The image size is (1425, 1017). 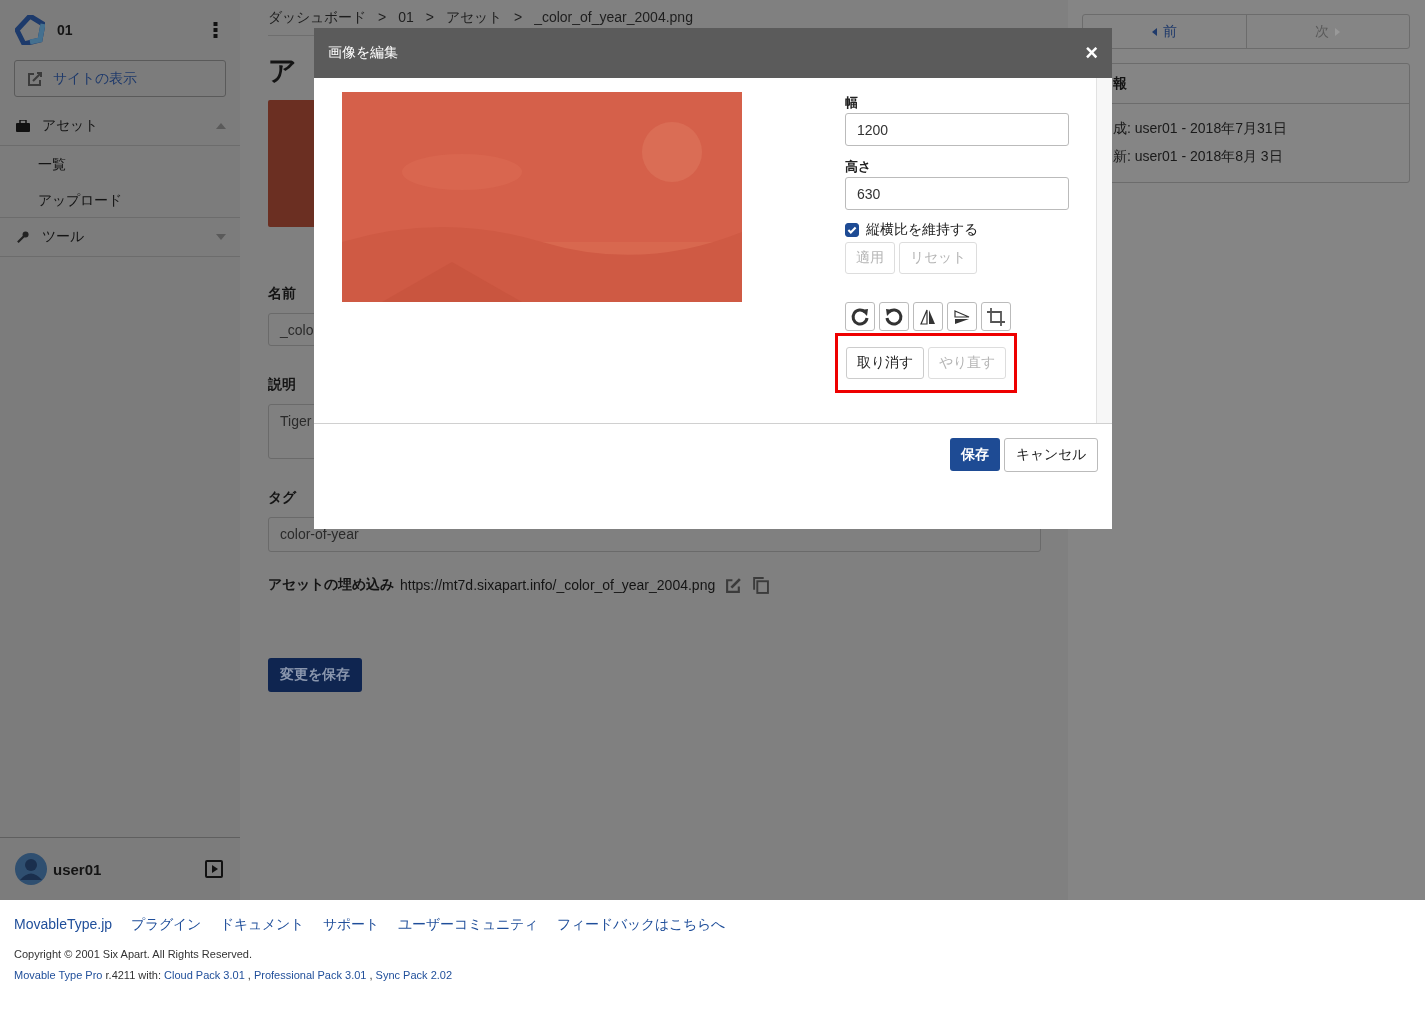 What do you see at coordinates (922, 230) in the screenshot?
I see `checkbox-label: 縦横比を維持する` at bounding box center [922, 230].